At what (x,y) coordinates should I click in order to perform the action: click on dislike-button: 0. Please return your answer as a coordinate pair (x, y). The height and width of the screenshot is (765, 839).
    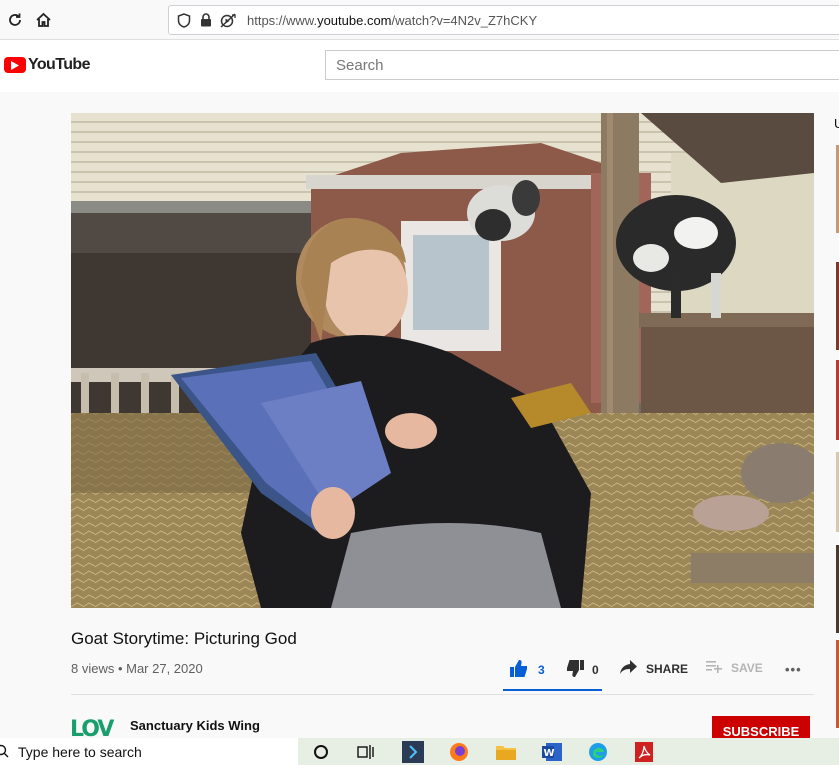
    Looking at the image, I should click on (582, 670).